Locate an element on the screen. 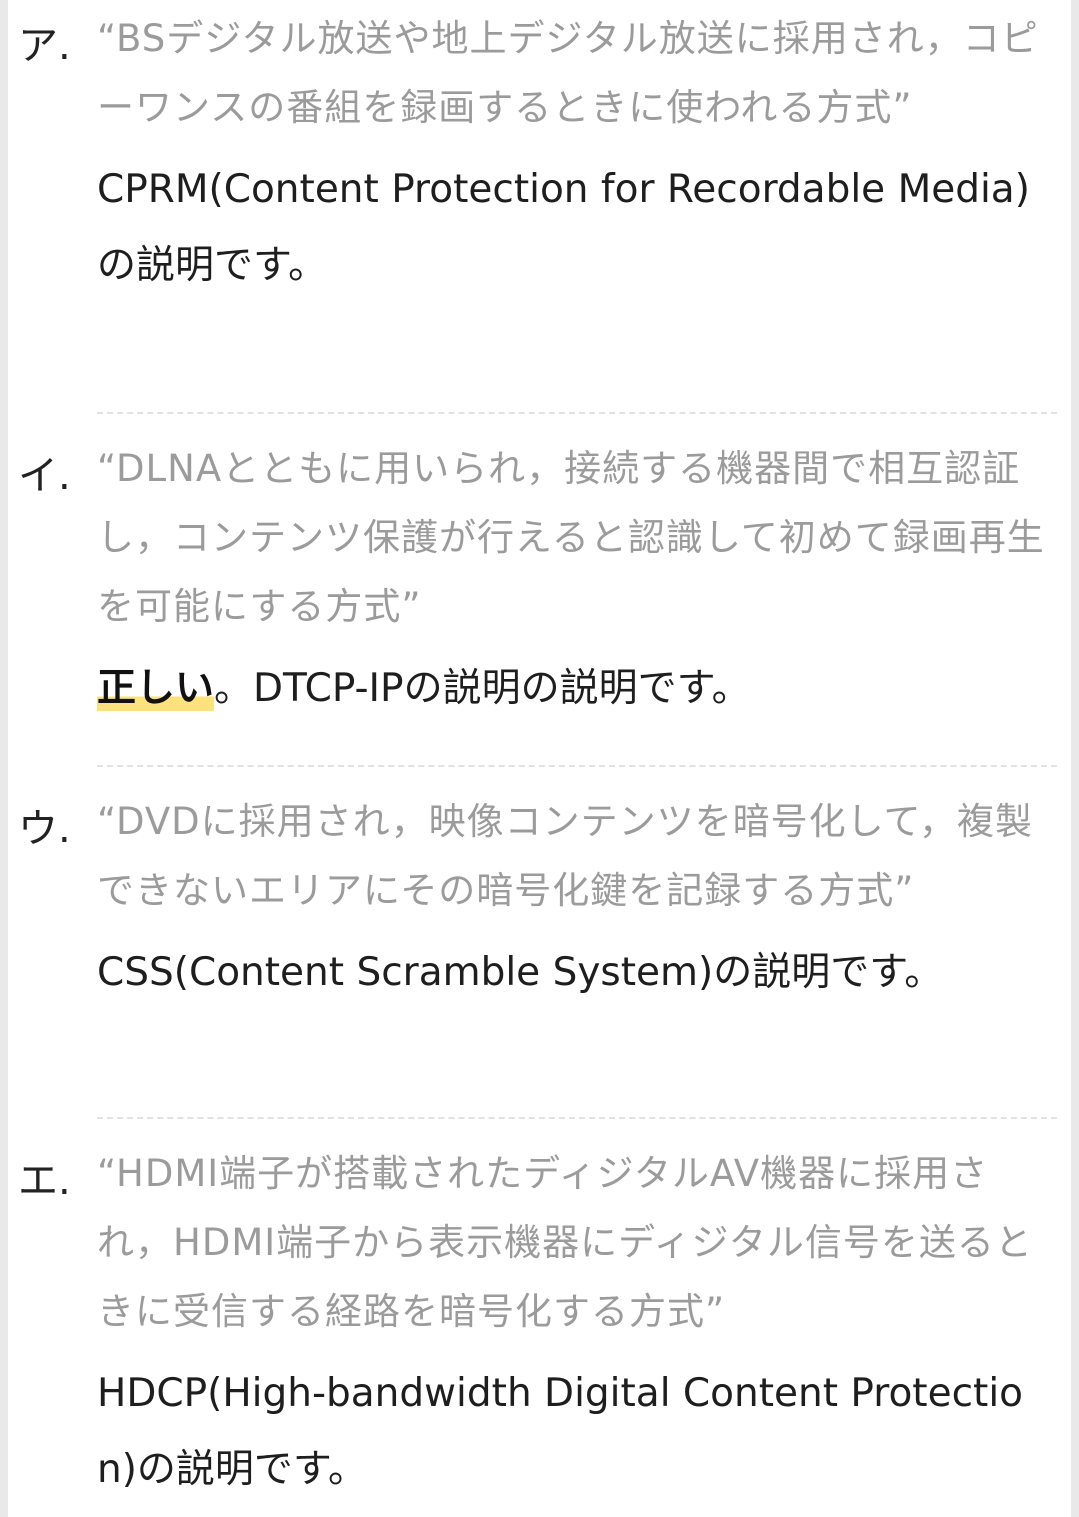 The image size is (1079, 1517). choice-label: ウ. is located at coordinates (44, 829).